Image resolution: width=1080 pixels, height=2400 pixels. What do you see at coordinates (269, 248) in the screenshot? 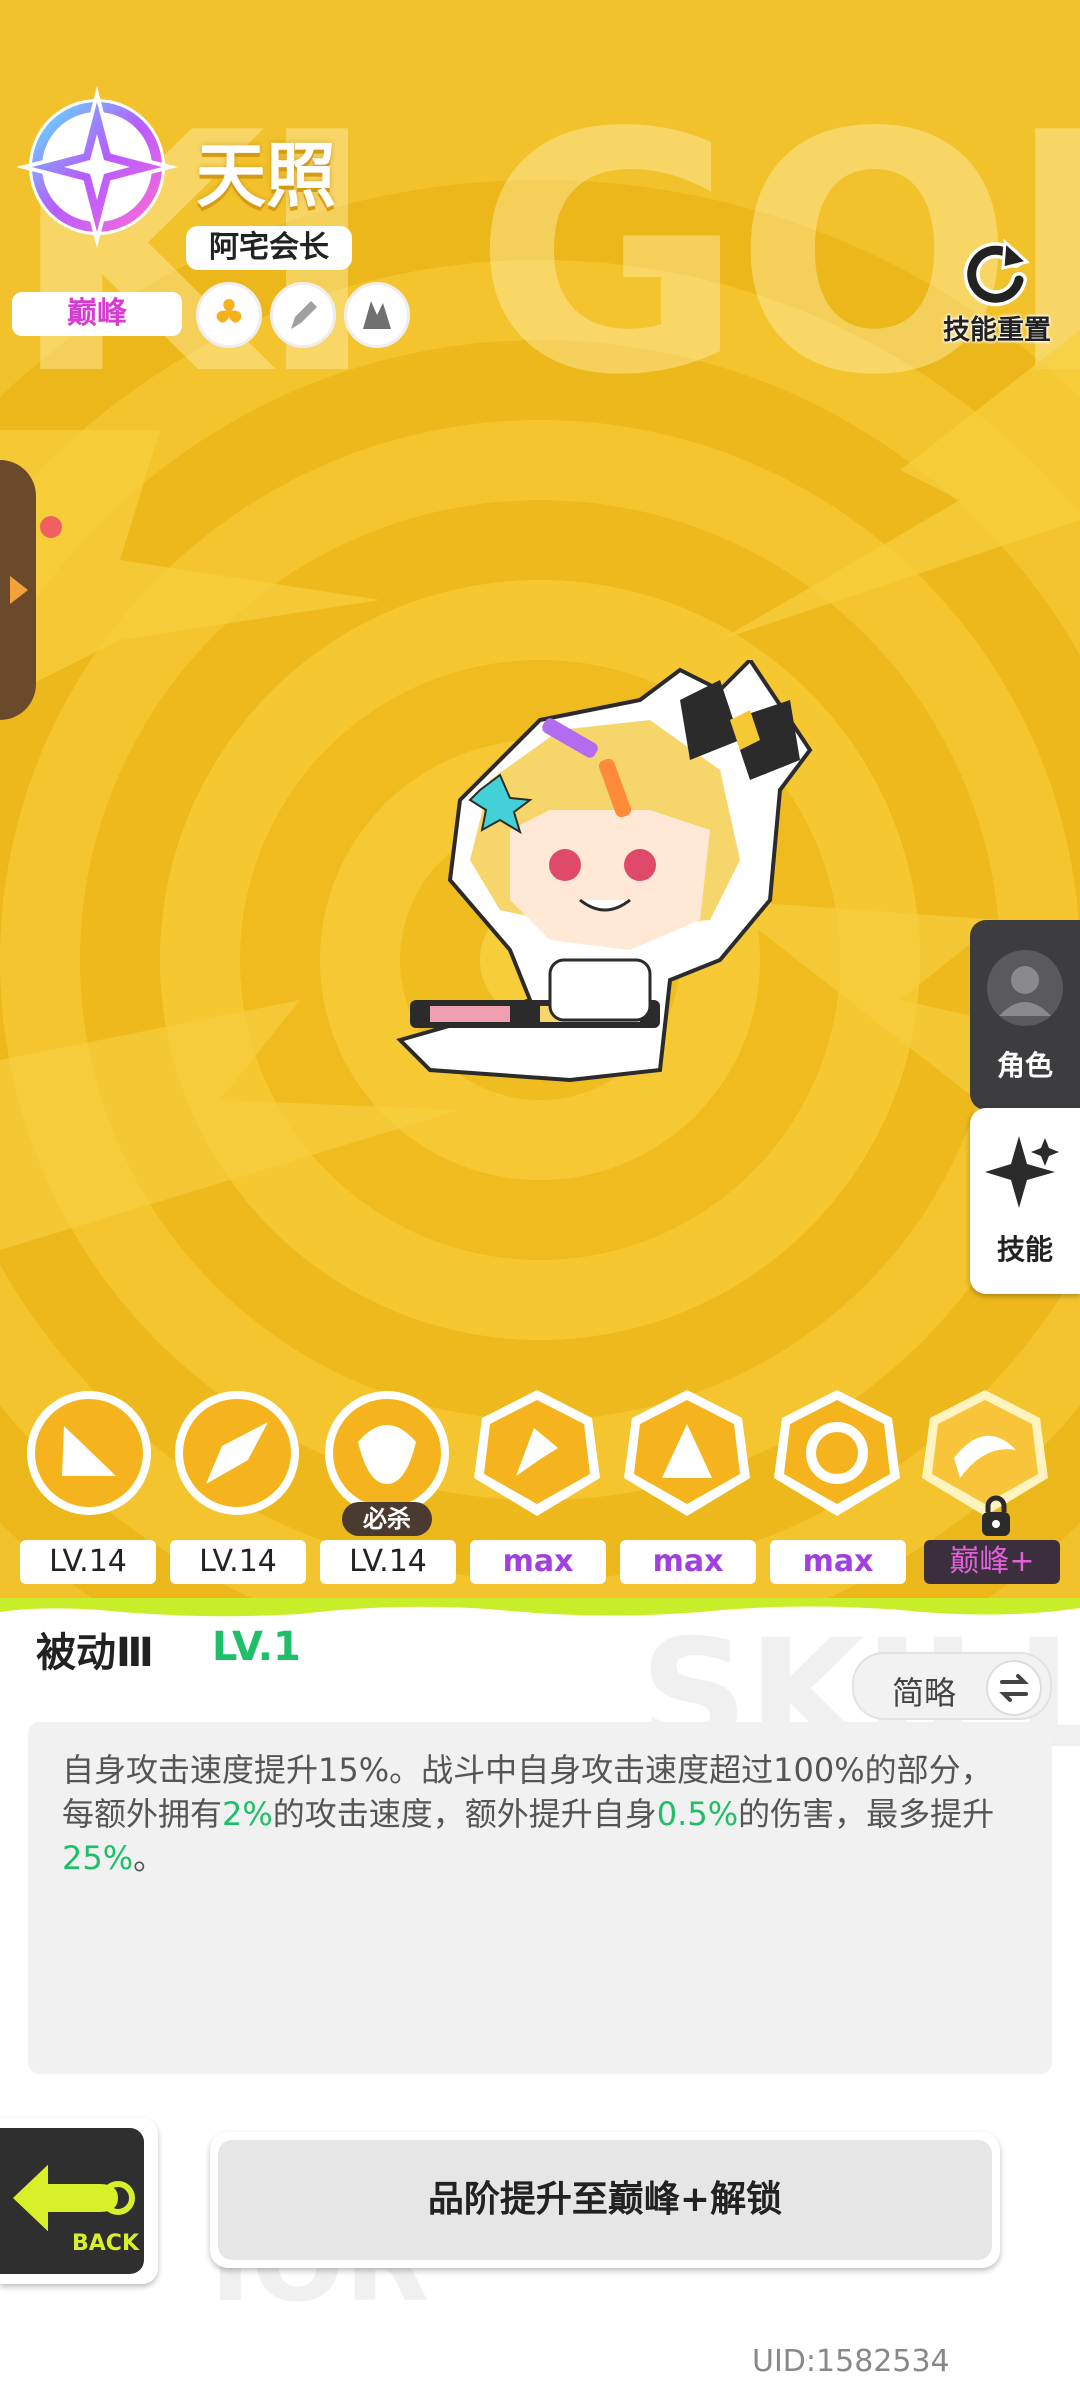
I see `character-title-badge: 阿宅会长` at bounding box center [269, 248].